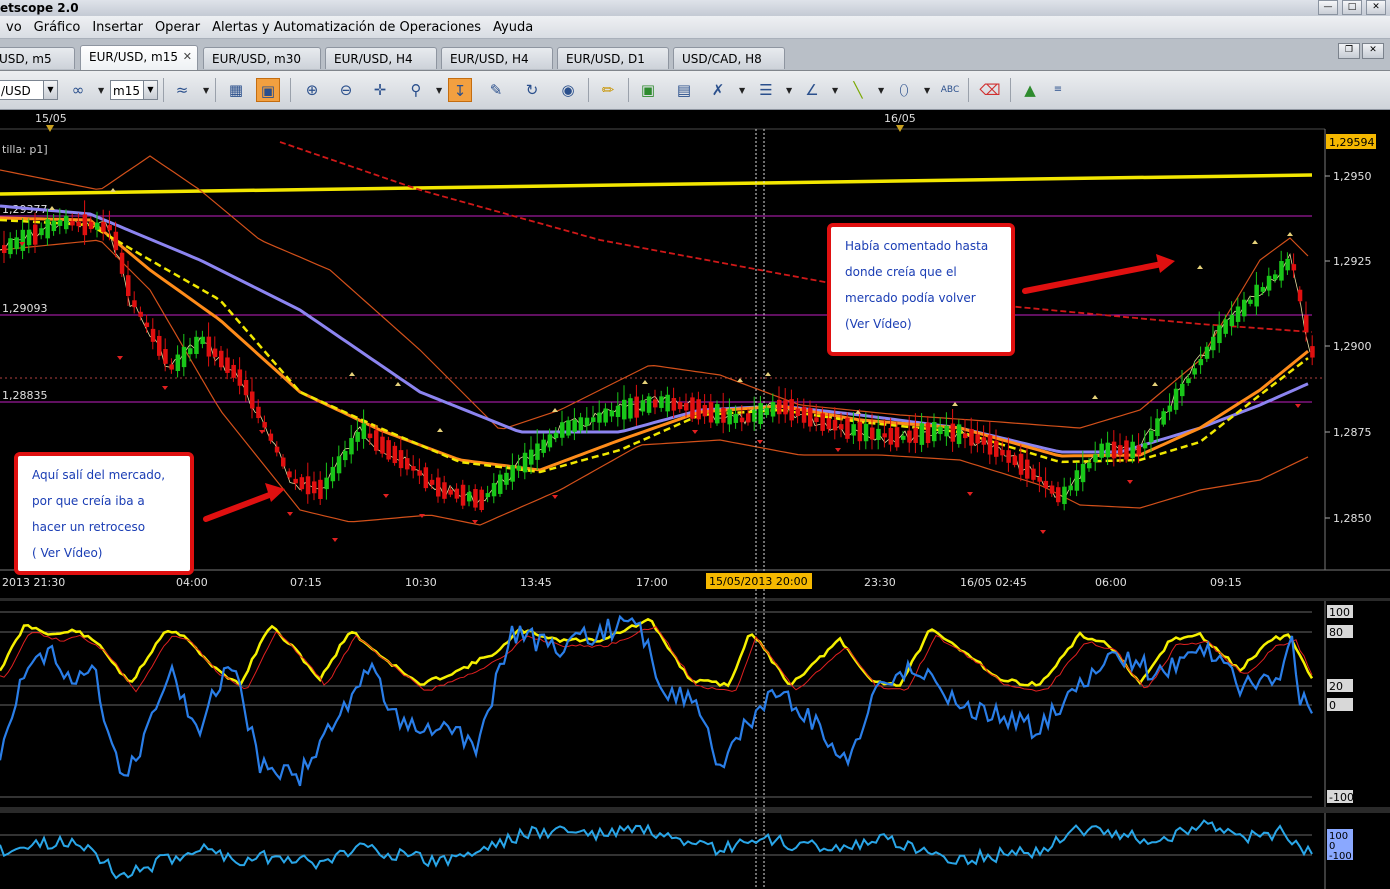  I want to click on tree-icon: ▲, so click(1030, 90).